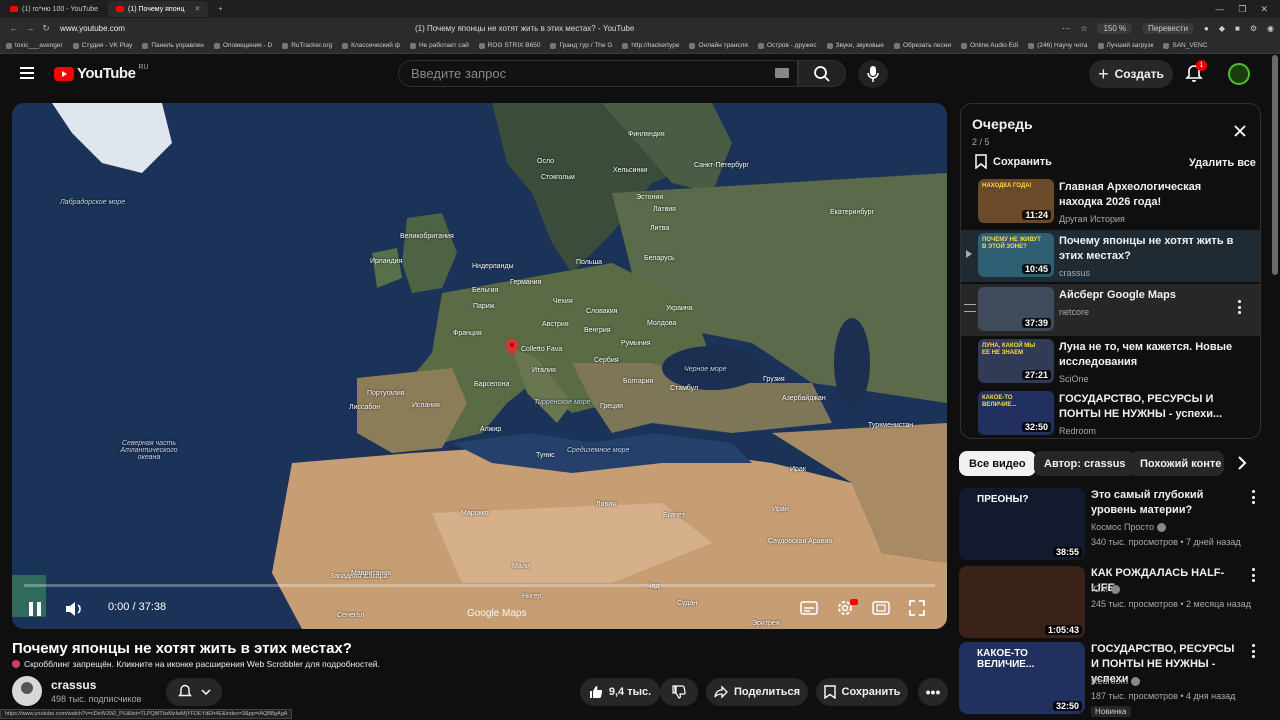  I want to click on recommended-channel: Redroom, so click(1116, 681).